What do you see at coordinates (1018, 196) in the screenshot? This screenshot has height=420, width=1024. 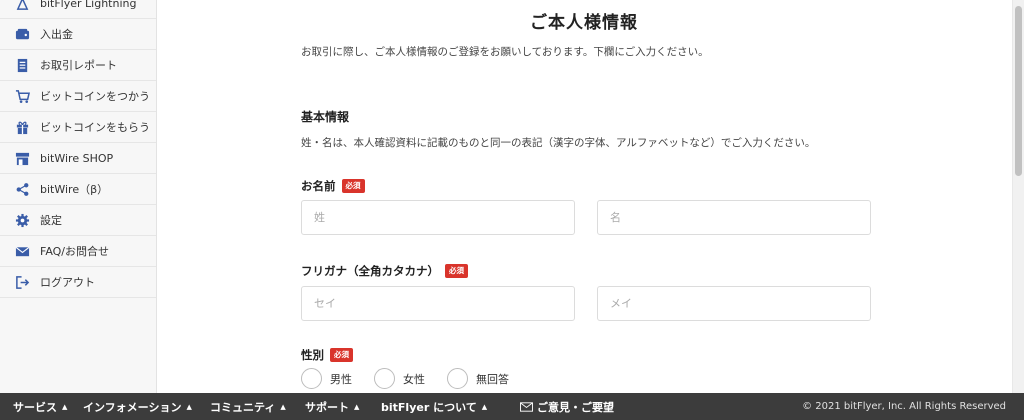 I see `page-scrollbar` at bounding box center [1018, 196].